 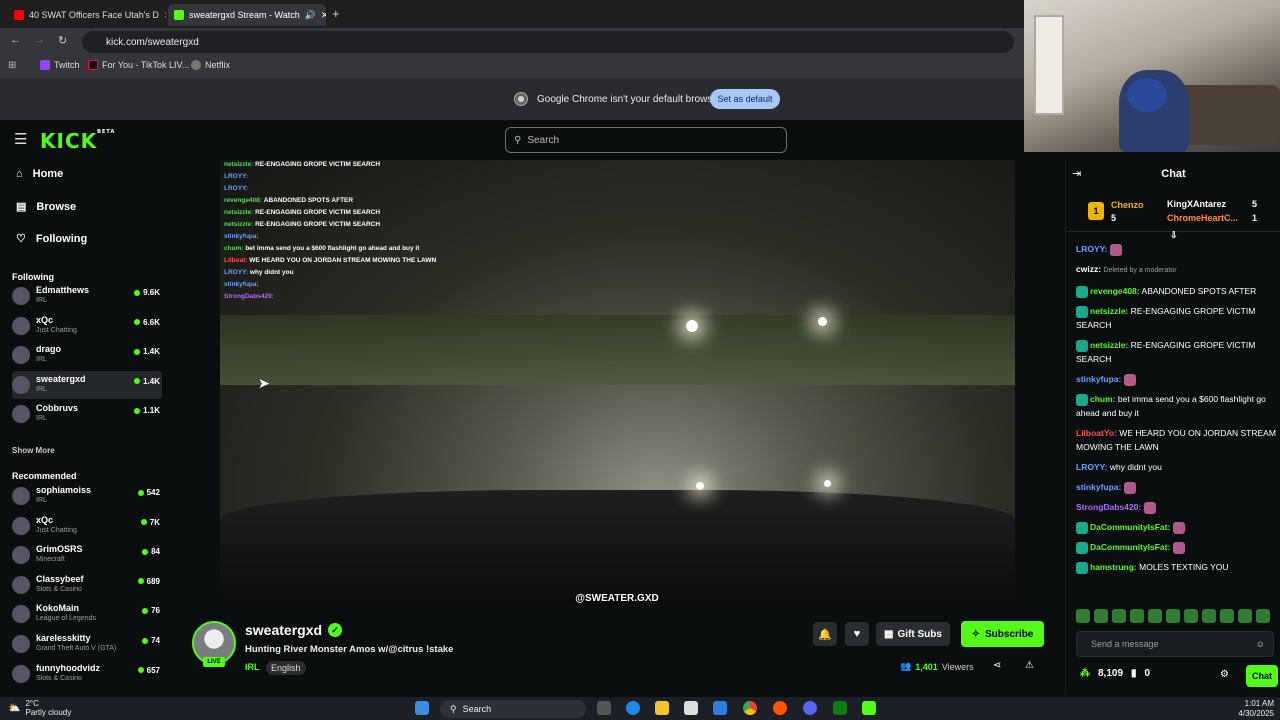 What do you see at coordinates (87, 555) in the screenshot?
I see `sidebar-channel: GrimOSRS Minecraft 84` at bounding box center [87, 555].